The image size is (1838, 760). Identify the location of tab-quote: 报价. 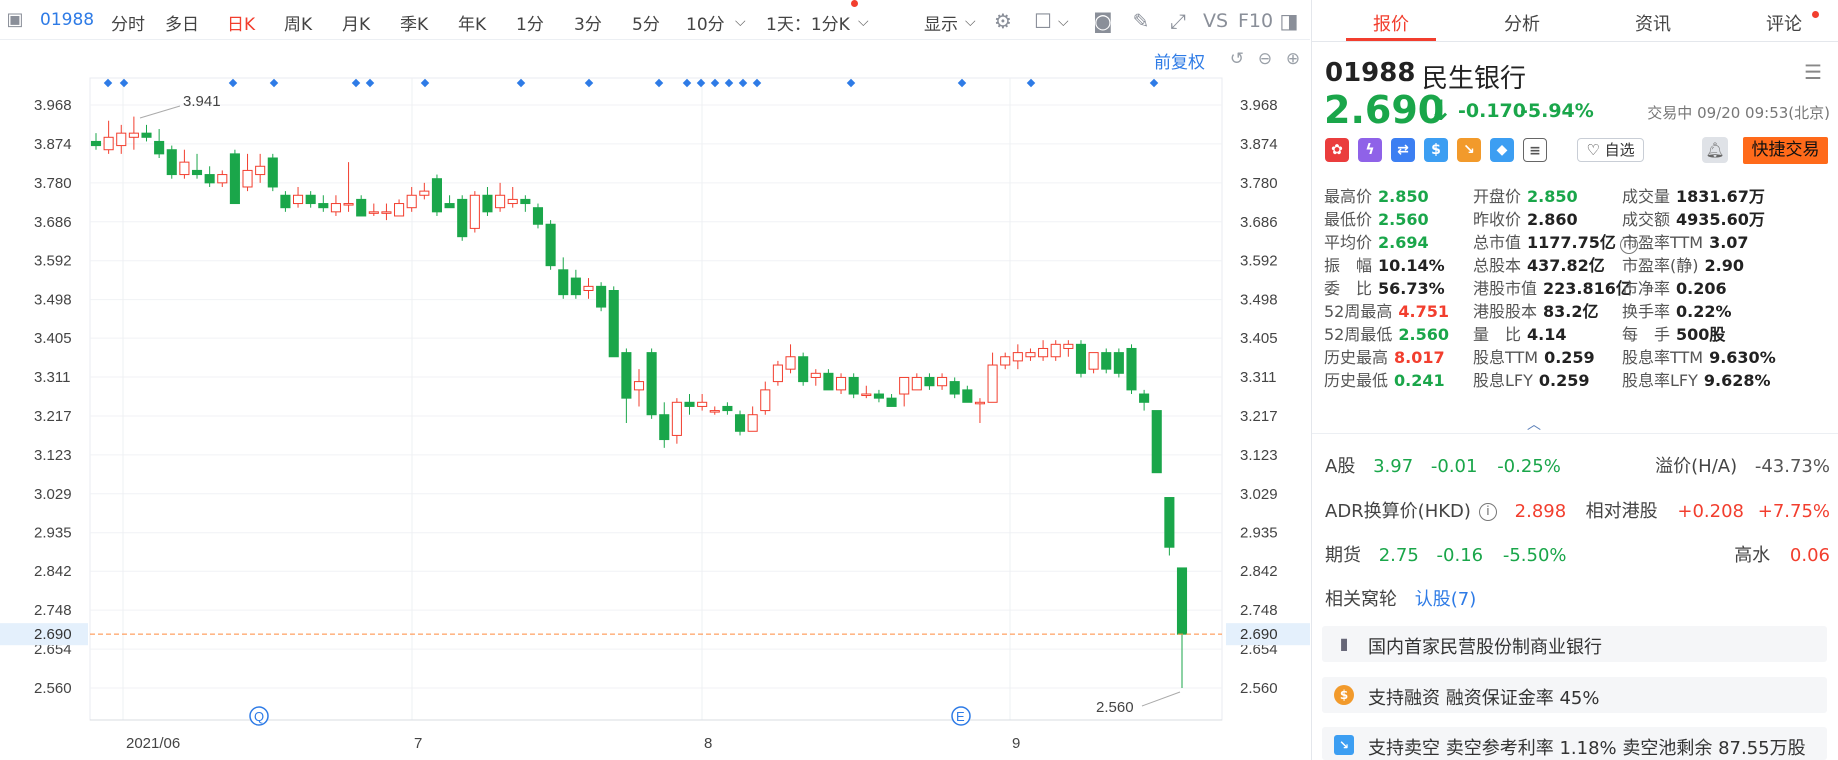
(1391, 23).